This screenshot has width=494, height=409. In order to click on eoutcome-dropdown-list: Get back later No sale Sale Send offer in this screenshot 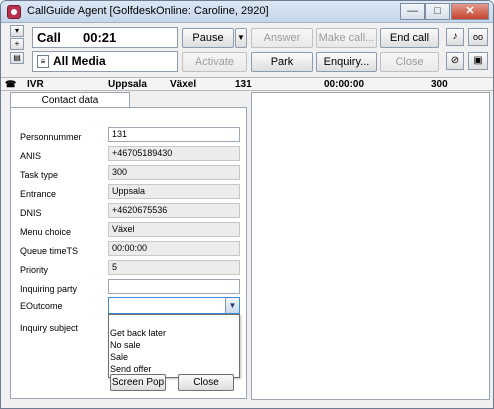, I will do `click(174, 346)`.